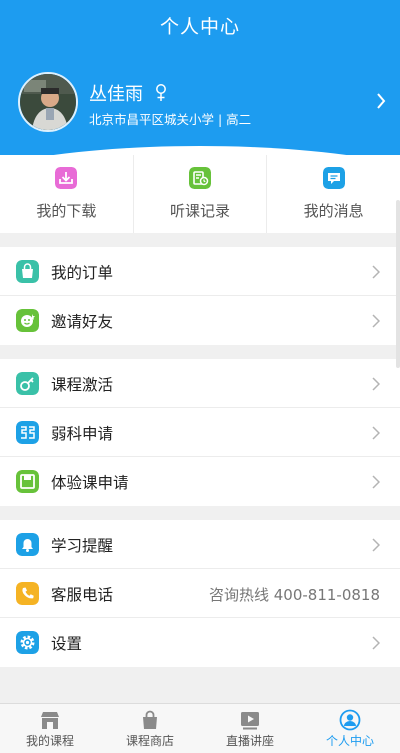 The height and width of the screenshot is (753, 400). Describe the element at coordinates (27, 642) in the screenshot. I see `gear-icon` at that location.